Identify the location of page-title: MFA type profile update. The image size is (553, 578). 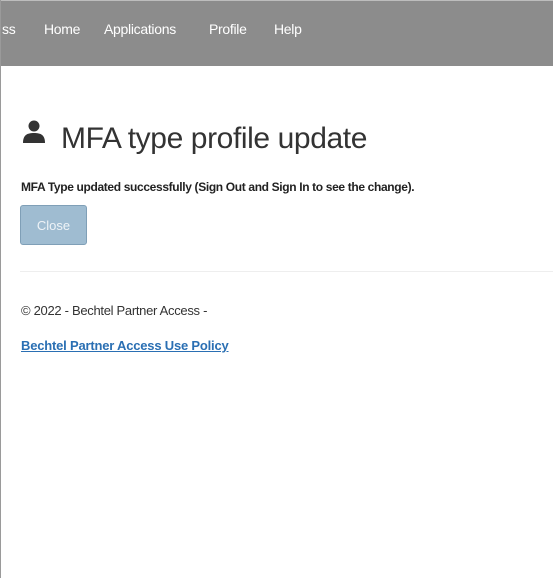
(214, 138).